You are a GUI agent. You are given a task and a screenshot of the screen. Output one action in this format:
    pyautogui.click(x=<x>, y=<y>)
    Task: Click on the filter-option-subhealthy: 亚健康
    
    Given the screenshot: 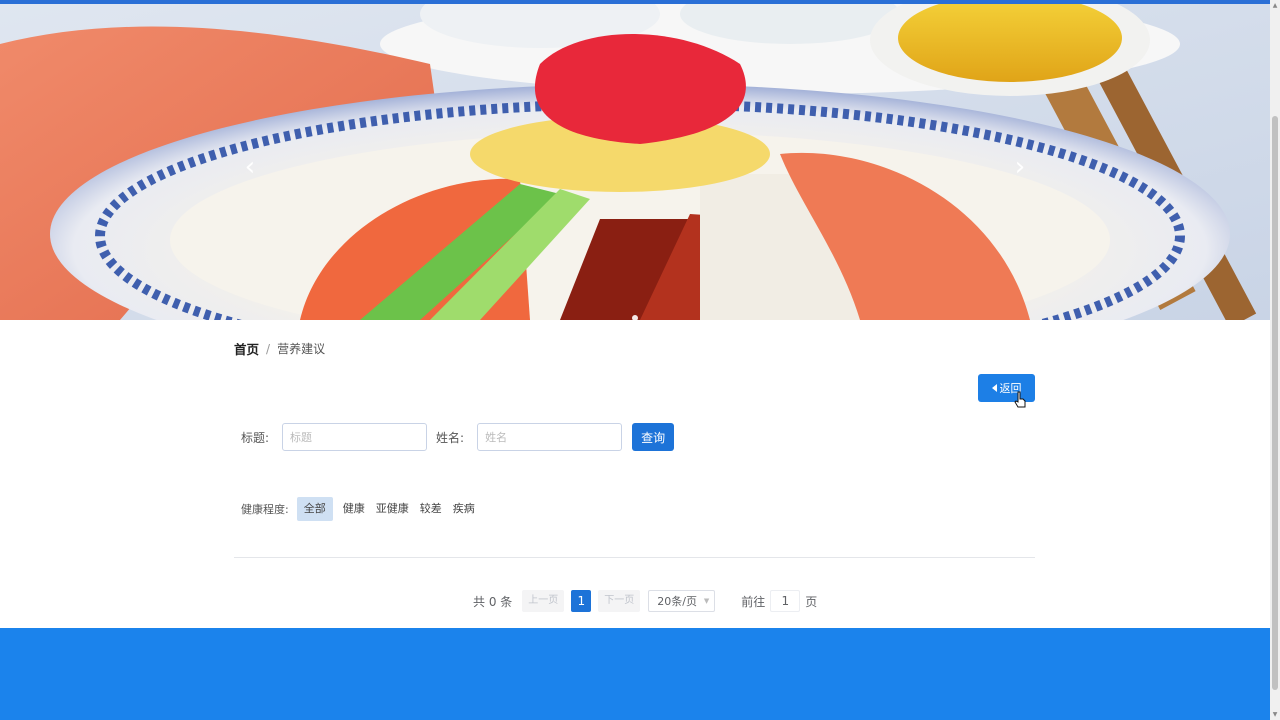 What is the action you would take?
    pyautogui.click(x=392, y=509)
    